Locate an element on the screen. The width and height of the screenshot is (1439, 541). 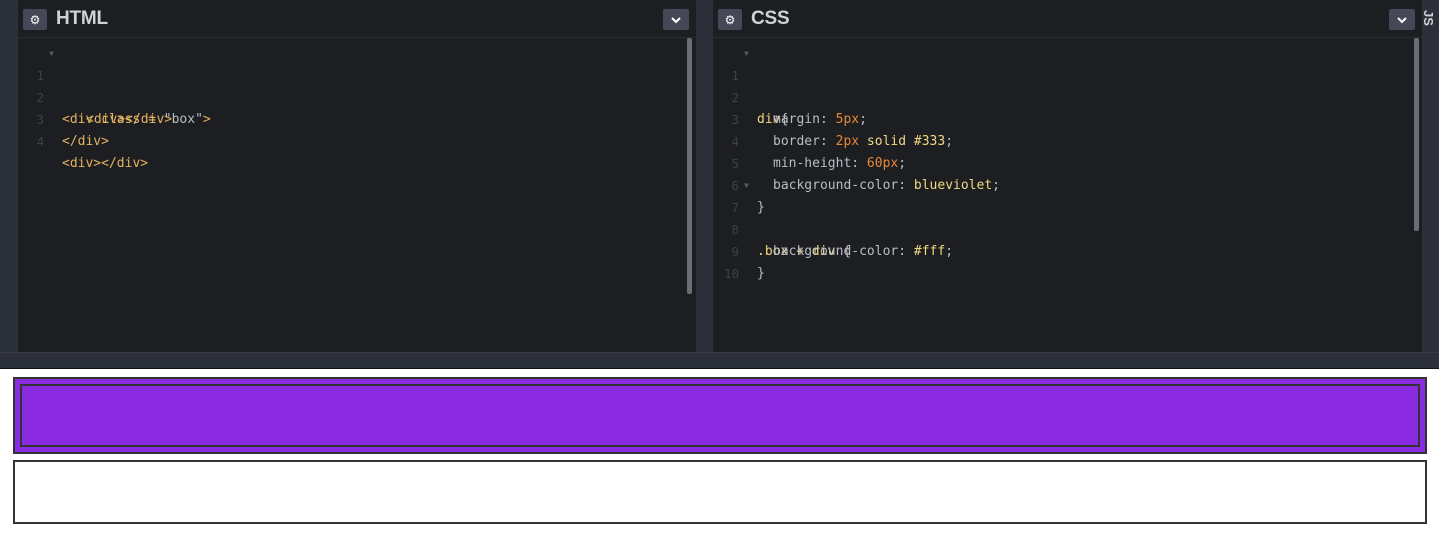
css-collapse-button is located at coordinates (1402, 19).